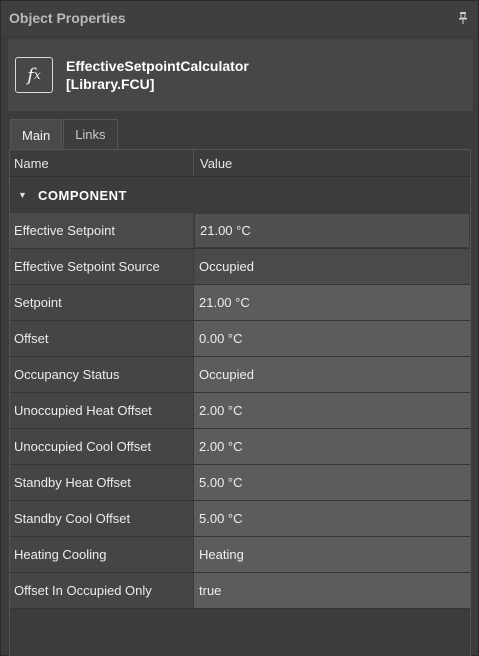 Image resolution: width=479 pixels, height=656 pixels. I want to click on property-name: Effective Setpoint Source, so click(102, 266).